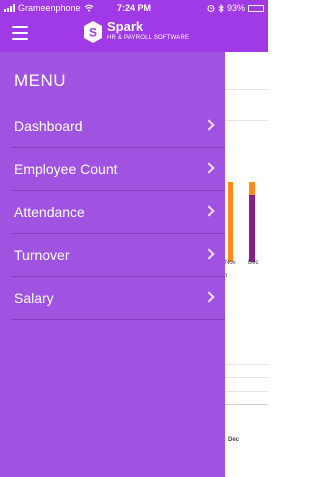  What do you see at coordinates (118, 212) in the screenshot?
I see `menu-item-attendance: Attendance` at bounding box center [118, 212].